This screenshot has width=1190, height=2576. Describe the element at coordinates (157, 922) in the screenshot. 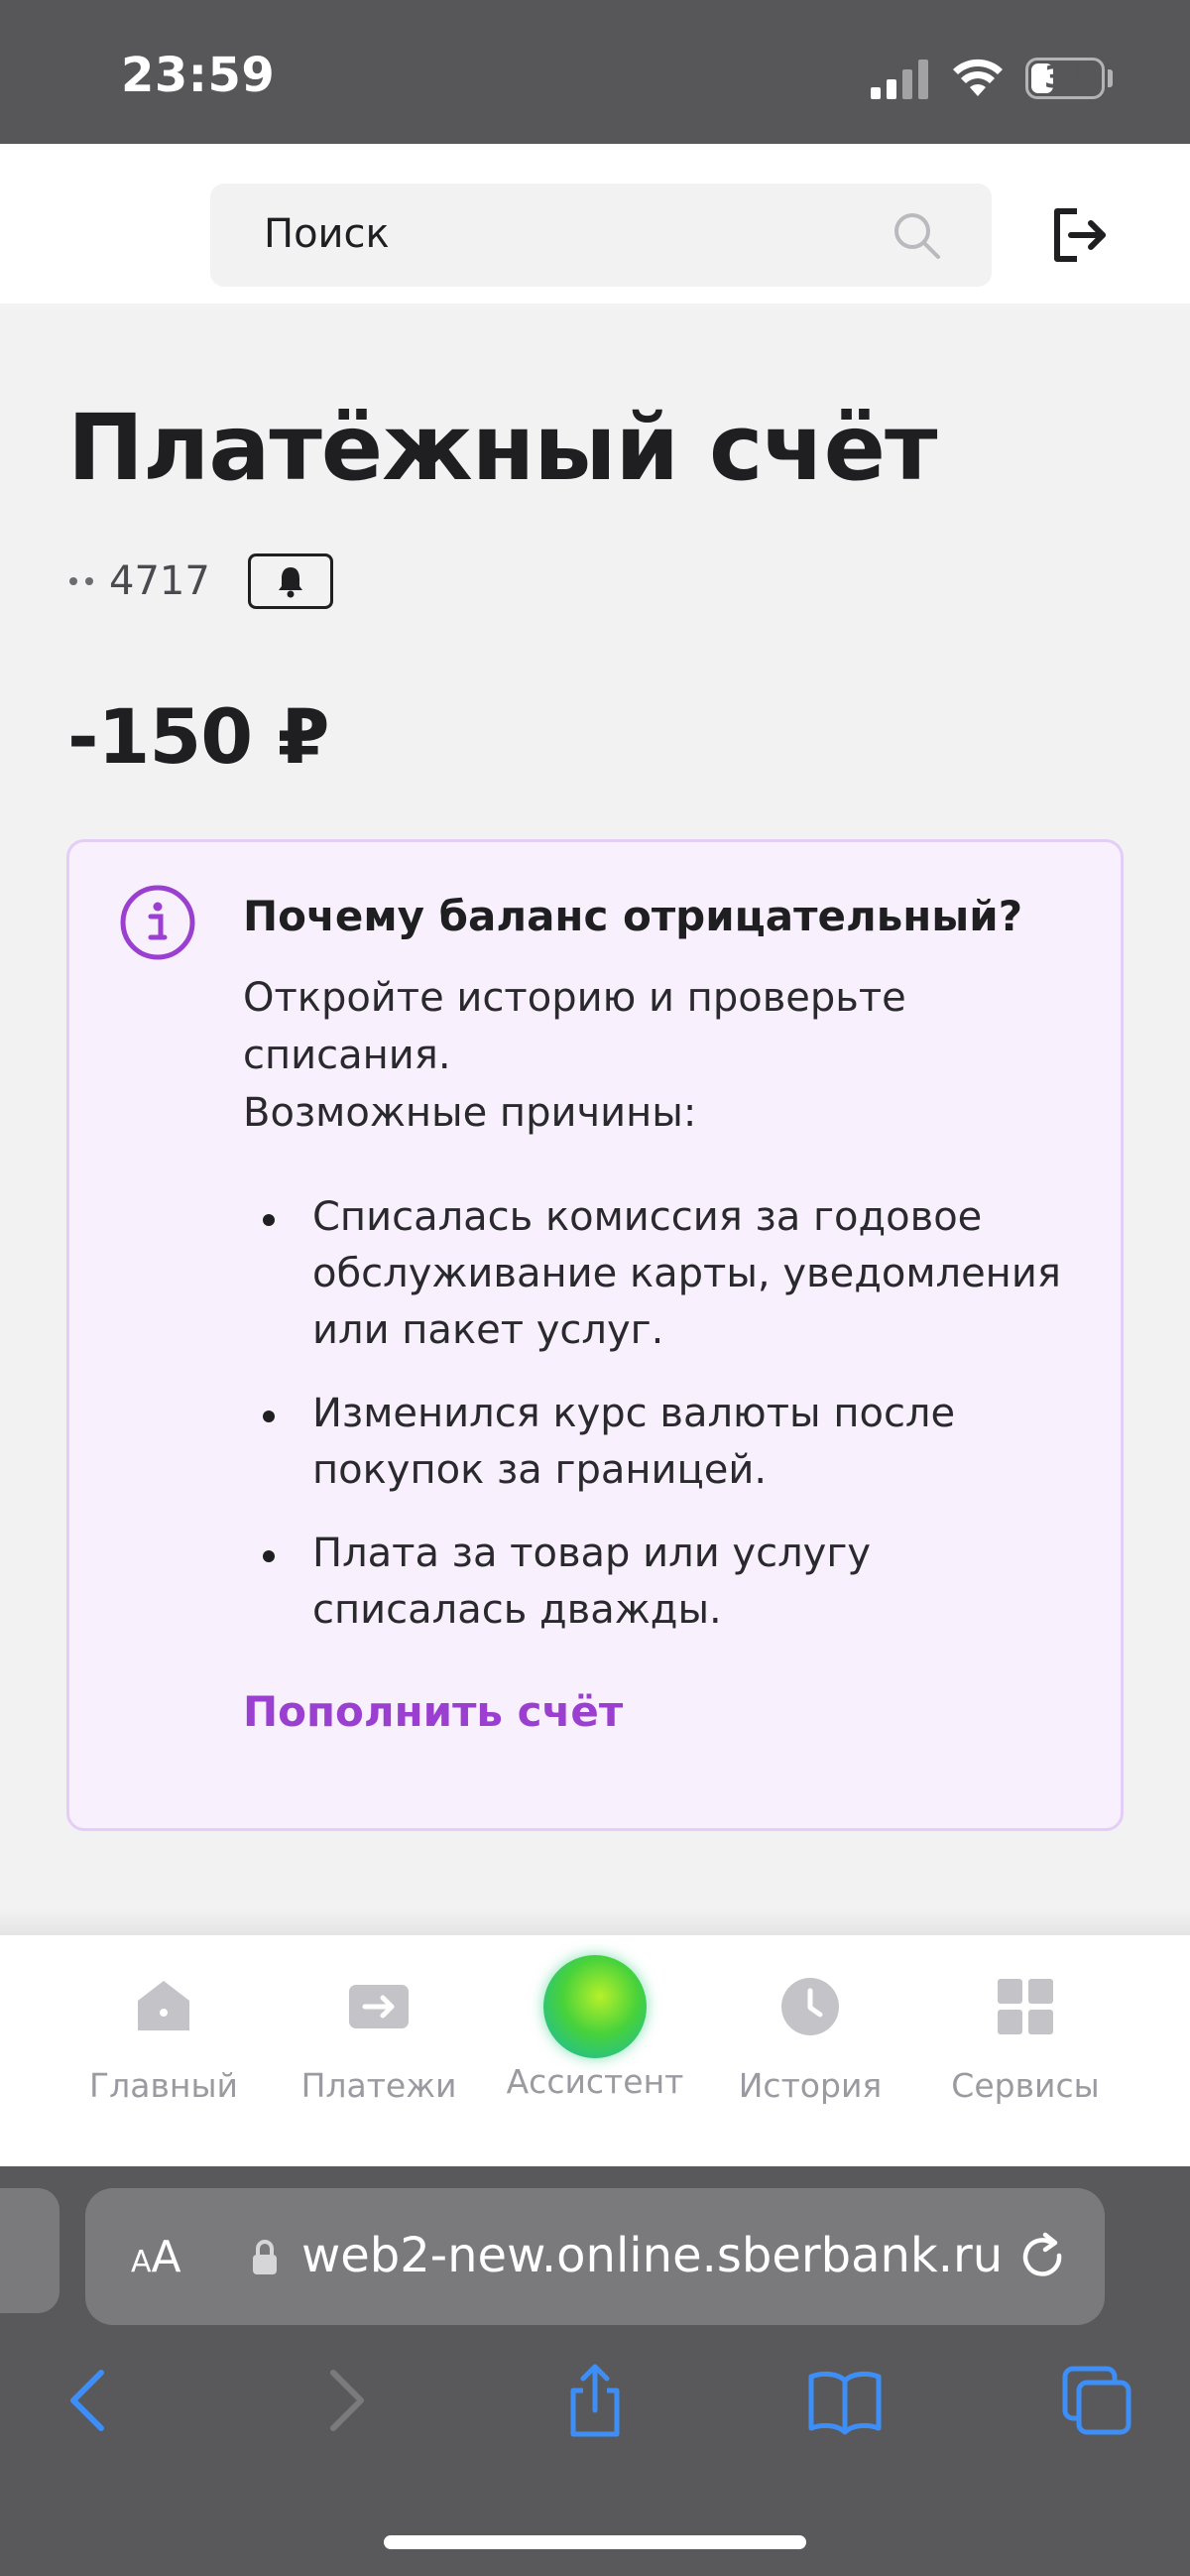

I see `info-icon` at that location.